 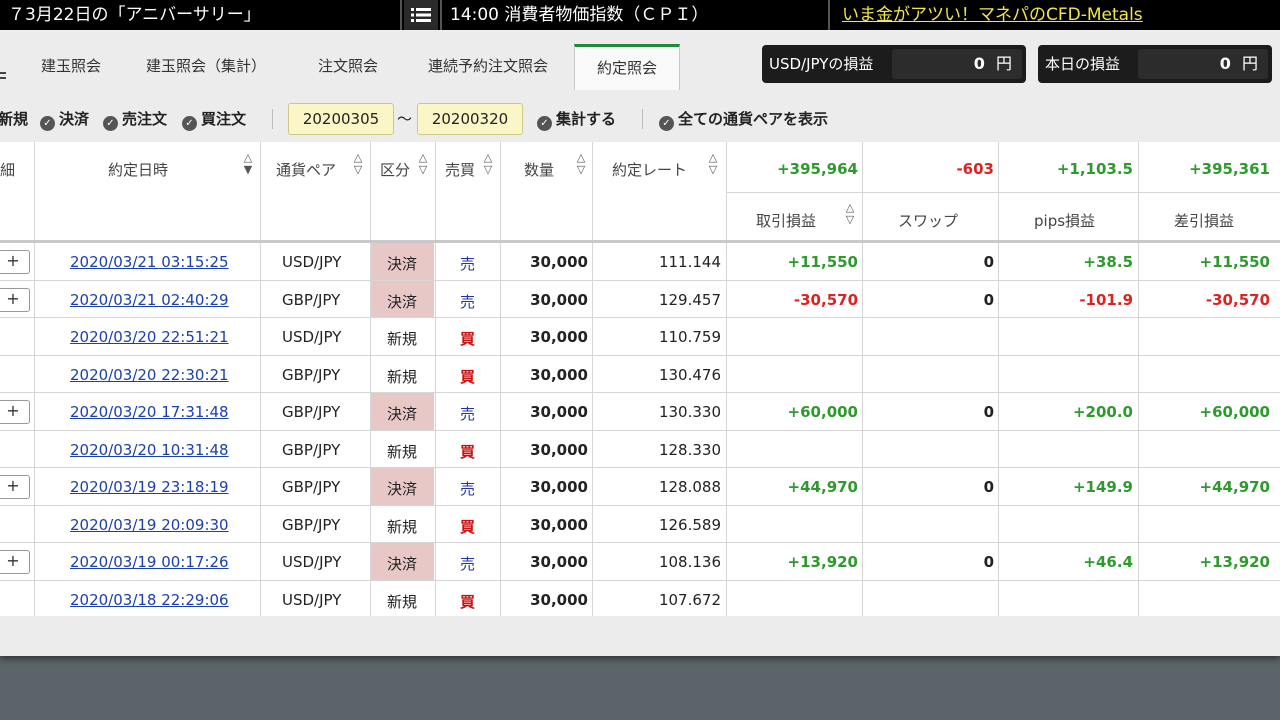 What do you see at coordinates (214, 119) in the screenshot?
I see `filter-buy-orders: ✓ 買注文` at bounding box center [214, 119].